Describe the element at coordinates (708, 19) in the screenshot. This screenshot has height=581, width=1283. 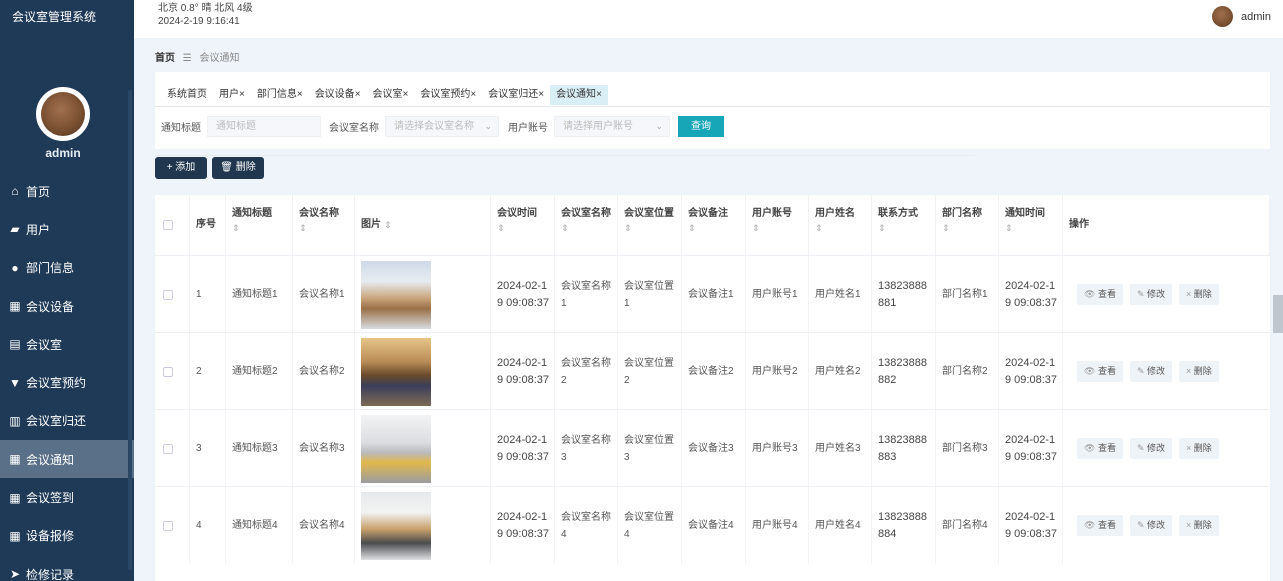
I see `top-bar: 北京 0.8° 晴 北风 4级 2024-2-19 9:16:41 admin` at that location.